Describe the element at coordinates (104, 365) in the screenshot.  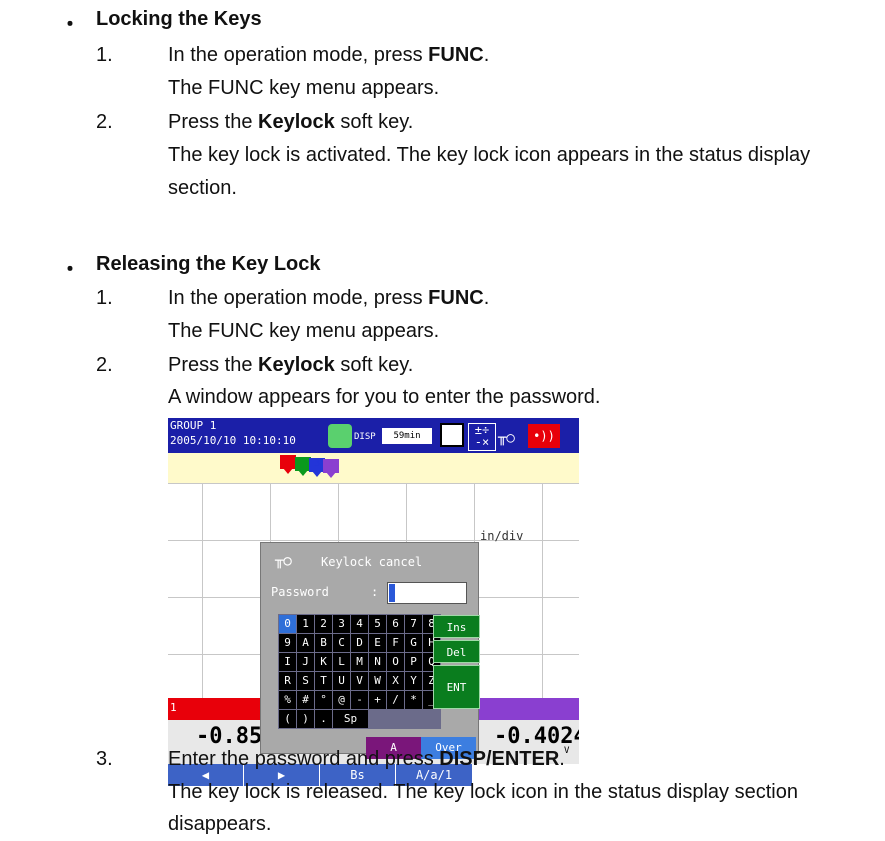
I see `s2-step2-num: 2.` at that location.